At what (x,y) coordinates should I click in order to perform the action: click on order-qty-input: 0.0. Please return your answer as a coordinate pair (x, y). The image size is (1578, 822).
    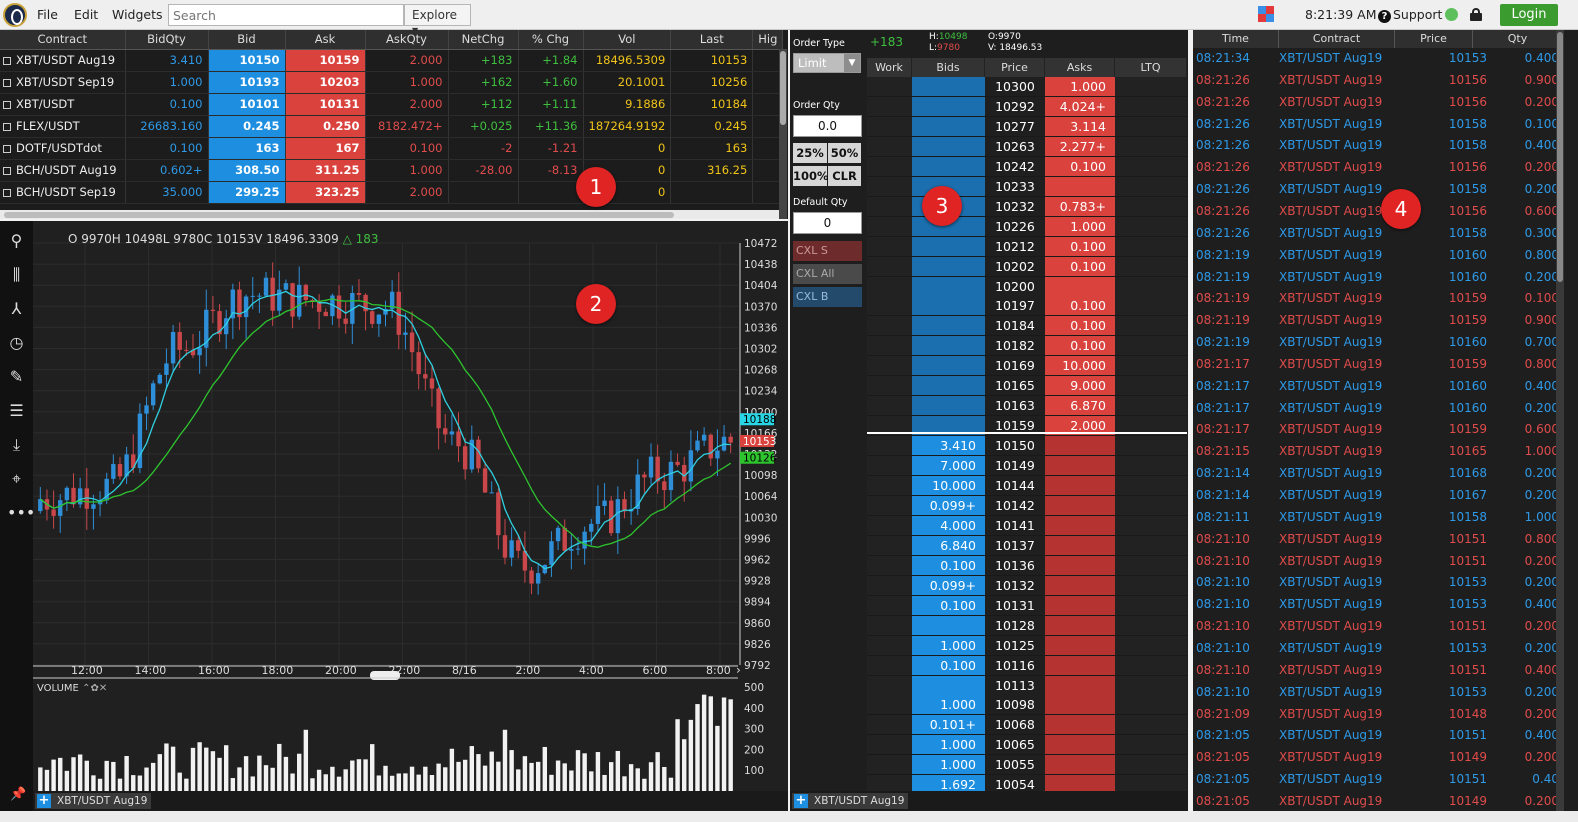
    Looking at the image, I should click on (827, 126).